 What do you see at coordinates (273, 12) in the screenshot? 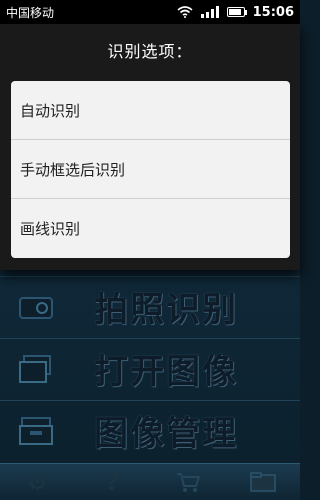
I see `status-time: 15:06` at bounding box center [273, 12].